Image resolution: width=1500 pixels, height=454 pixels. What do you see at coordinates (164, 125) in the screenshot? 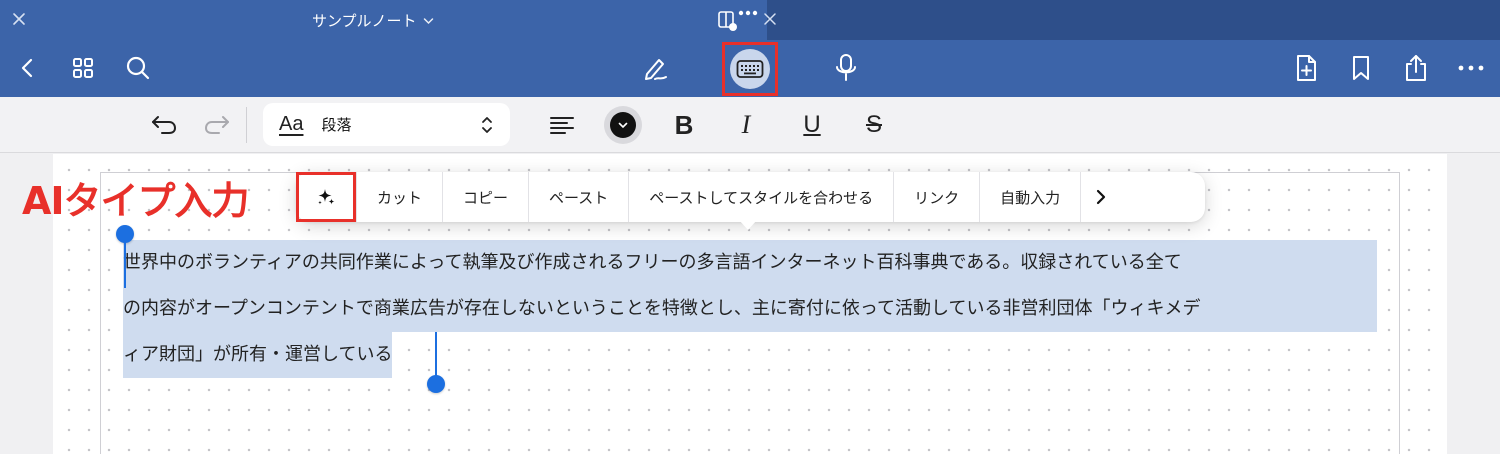
I see `undo-icon` at bounding box center [164, 125].